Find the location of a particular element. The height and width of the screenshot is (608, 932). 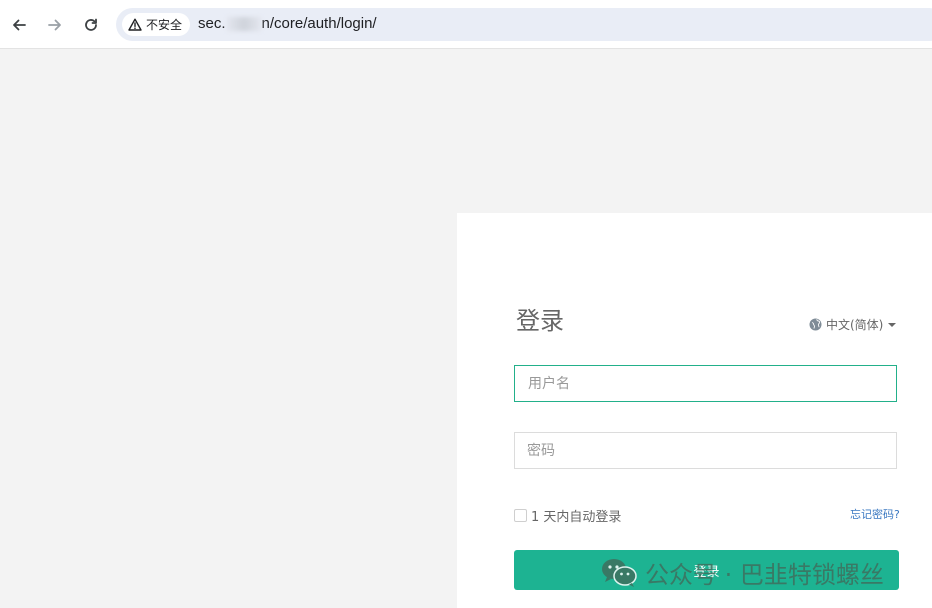

language-label: 中文(简体) is located at coordinates (855, 325).